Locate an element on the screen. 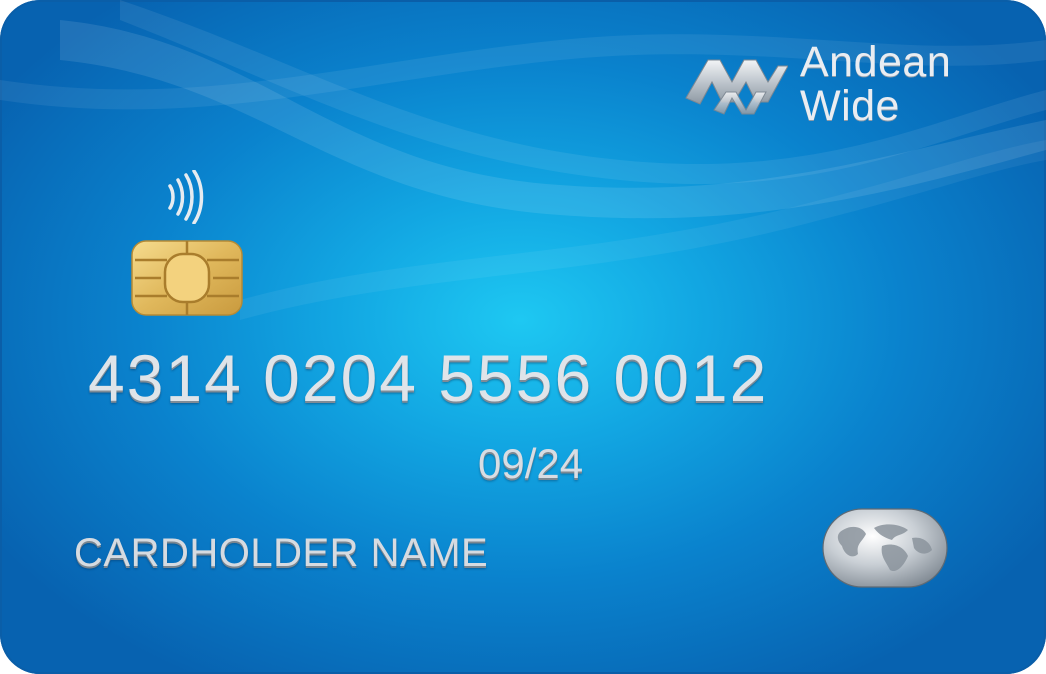 This screenshot has width=1046, height=674. contactless-icon is located at coordinates (186, 197).